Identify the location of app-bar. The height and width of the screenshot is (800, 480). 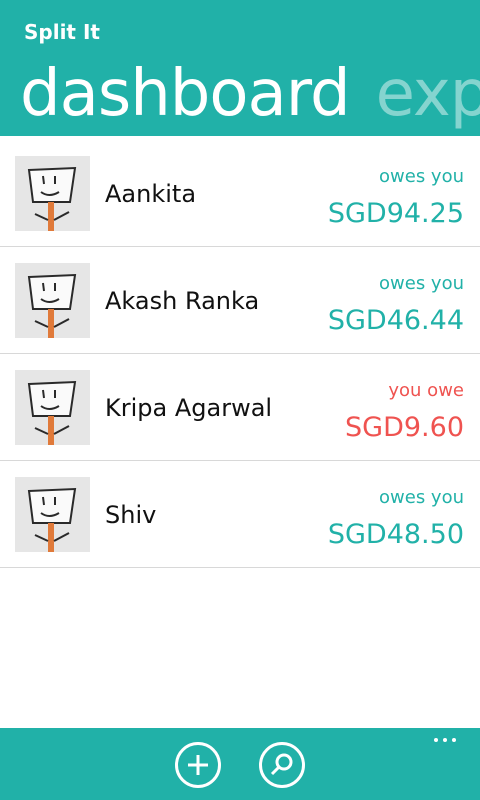
(240, 764).